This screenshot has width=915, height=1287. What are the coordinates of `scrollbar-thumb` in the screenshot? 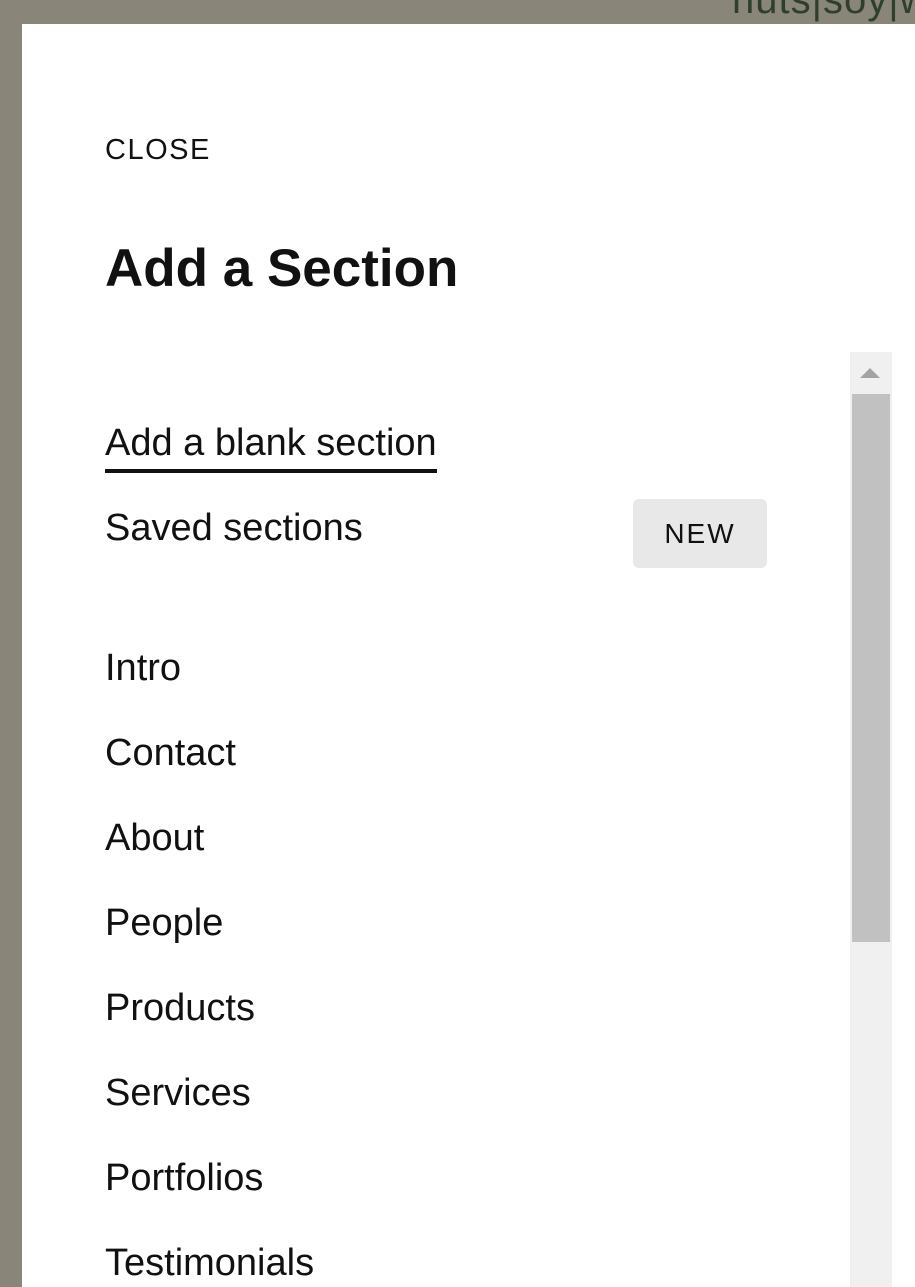 It's located at (871, 668).